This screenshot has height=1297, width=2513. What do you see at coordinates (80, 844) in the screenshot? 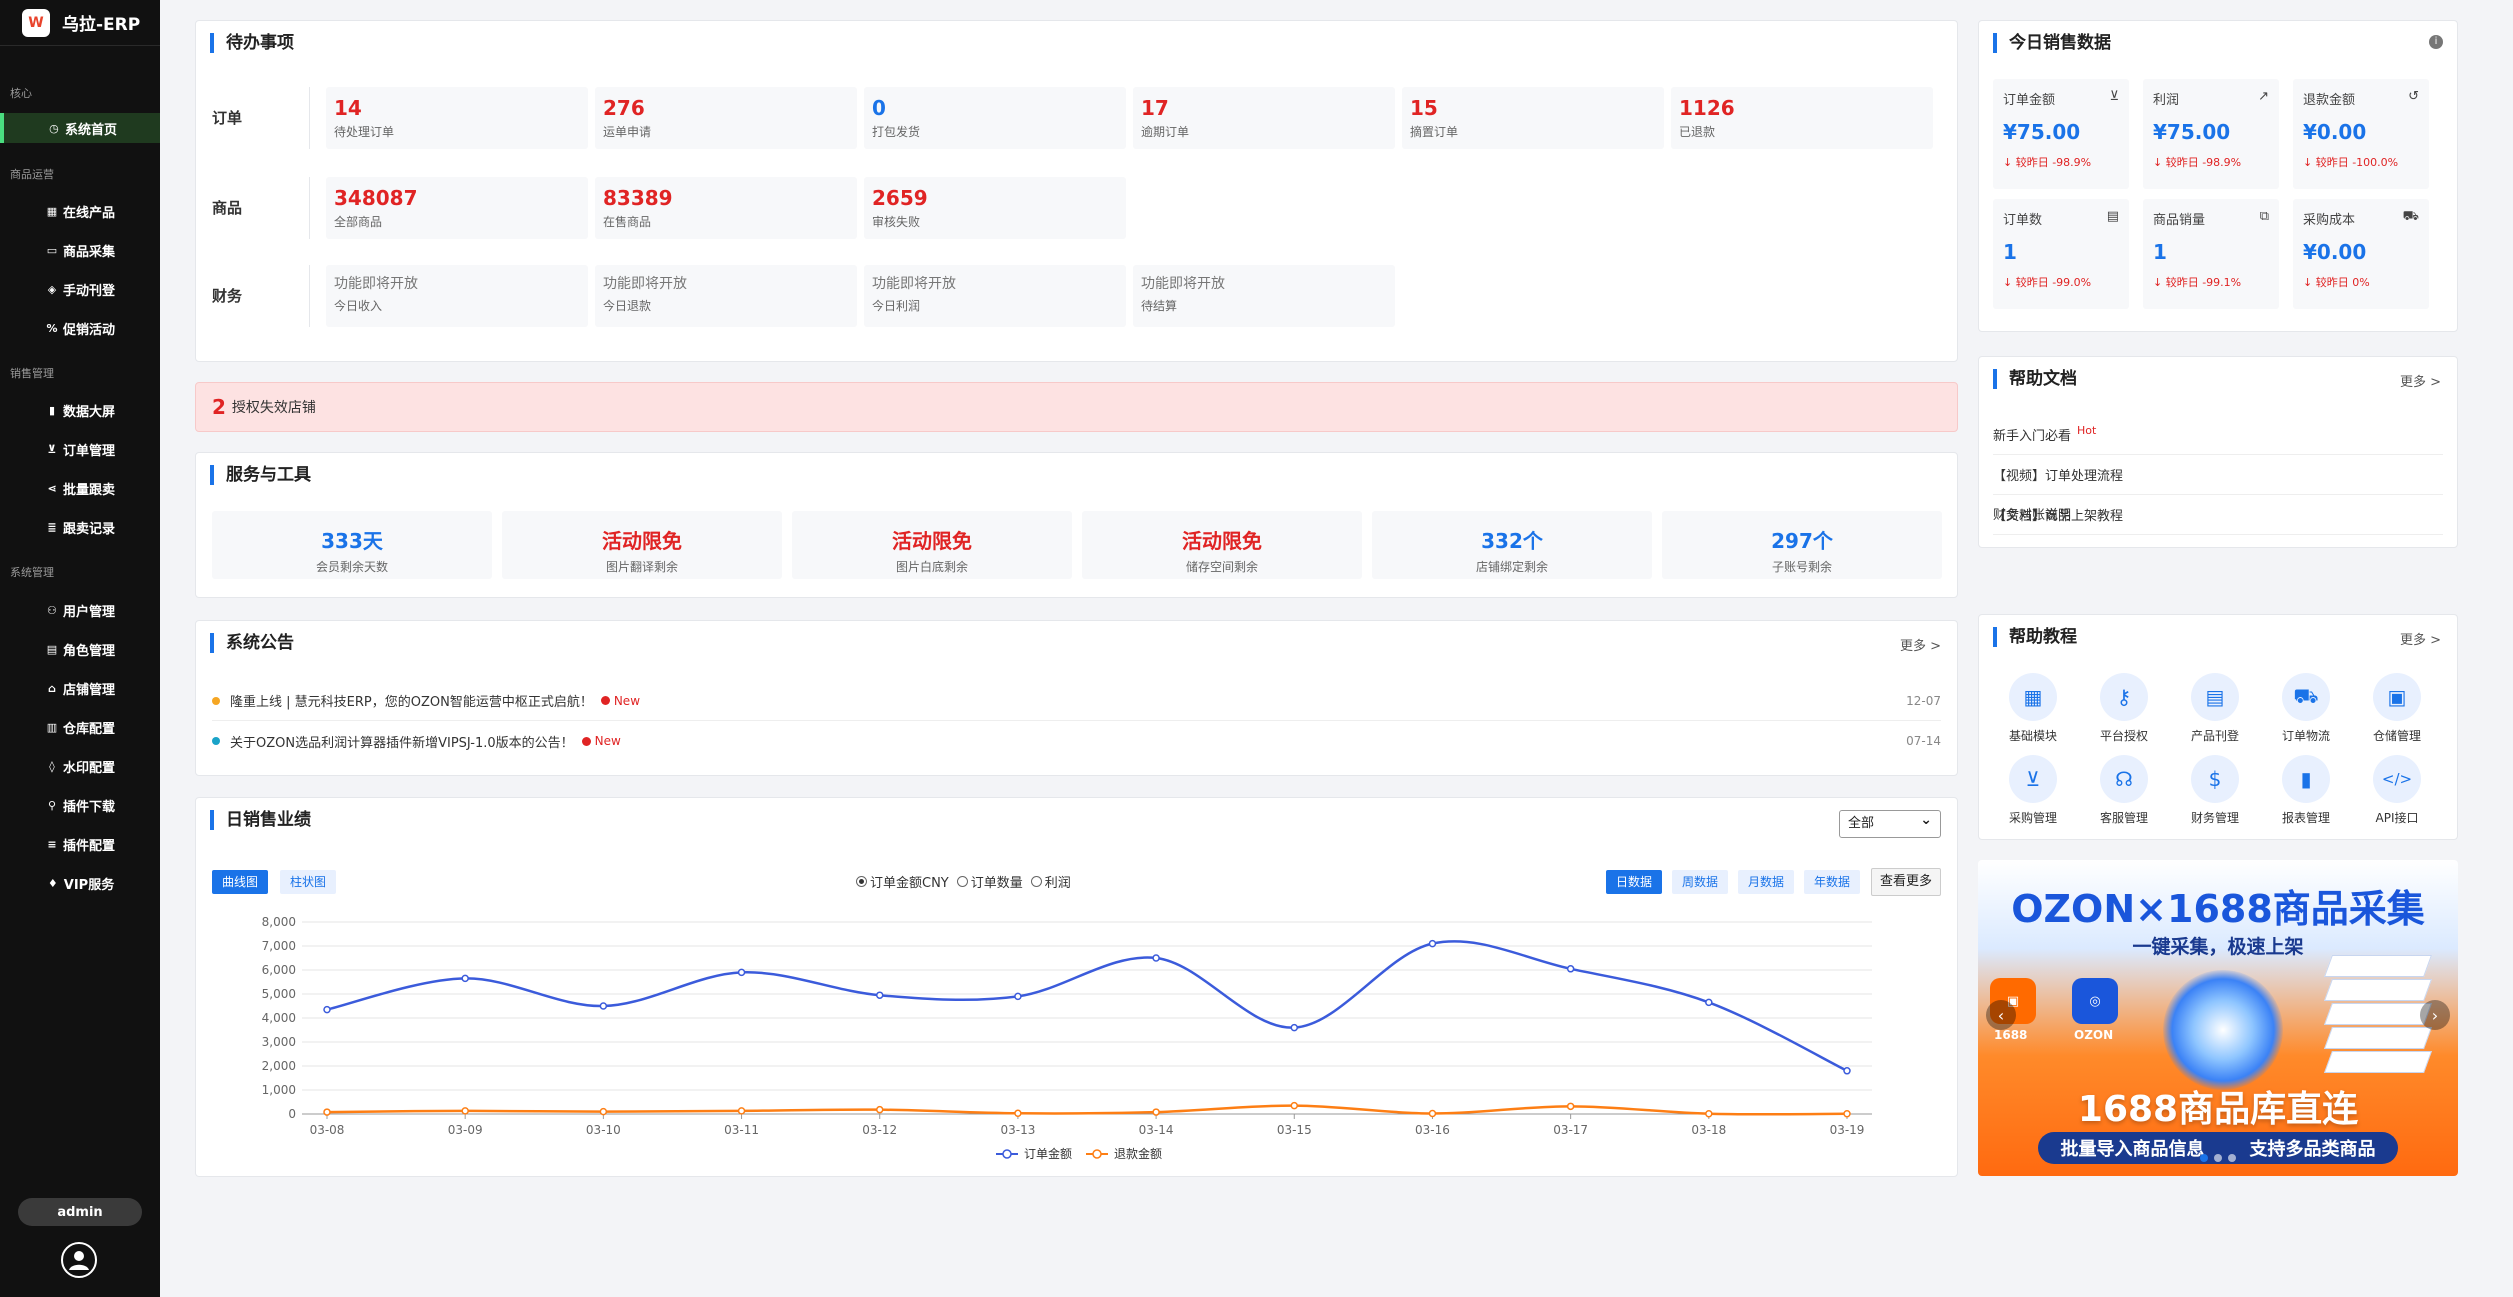
I see `sidebar-item-plugin-config: ≡ 插件配置` at bounding box center [80, 844].